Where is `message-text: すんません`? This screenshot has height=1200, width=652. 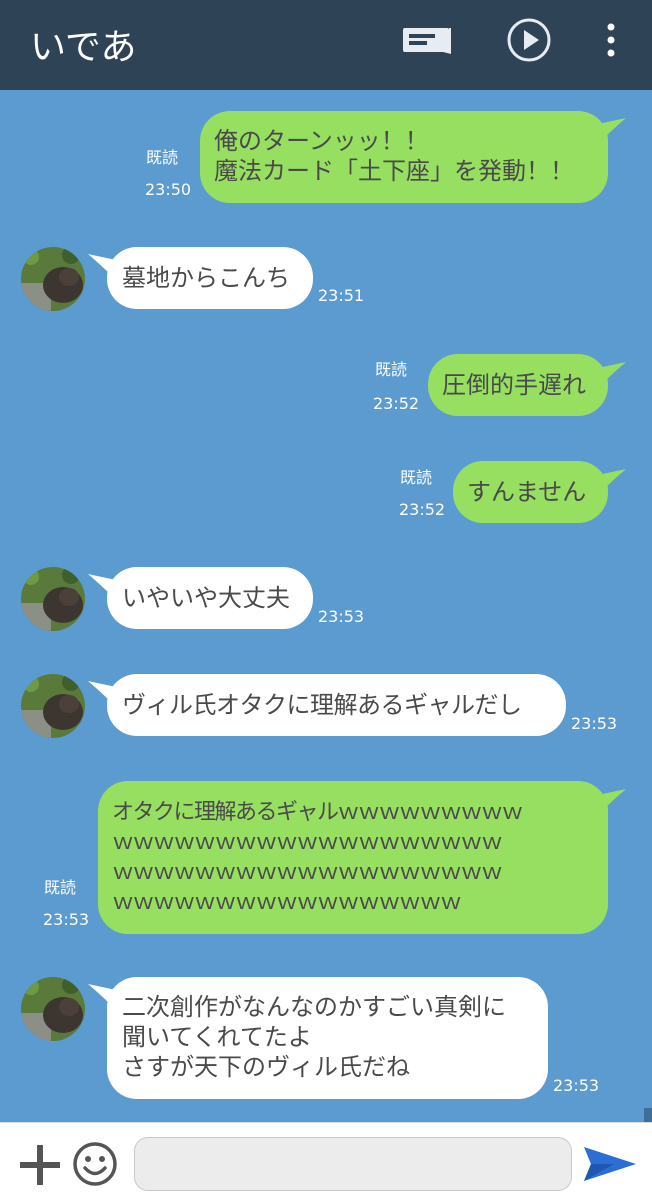
message-text: すんません is located at coordinates (527, 492).